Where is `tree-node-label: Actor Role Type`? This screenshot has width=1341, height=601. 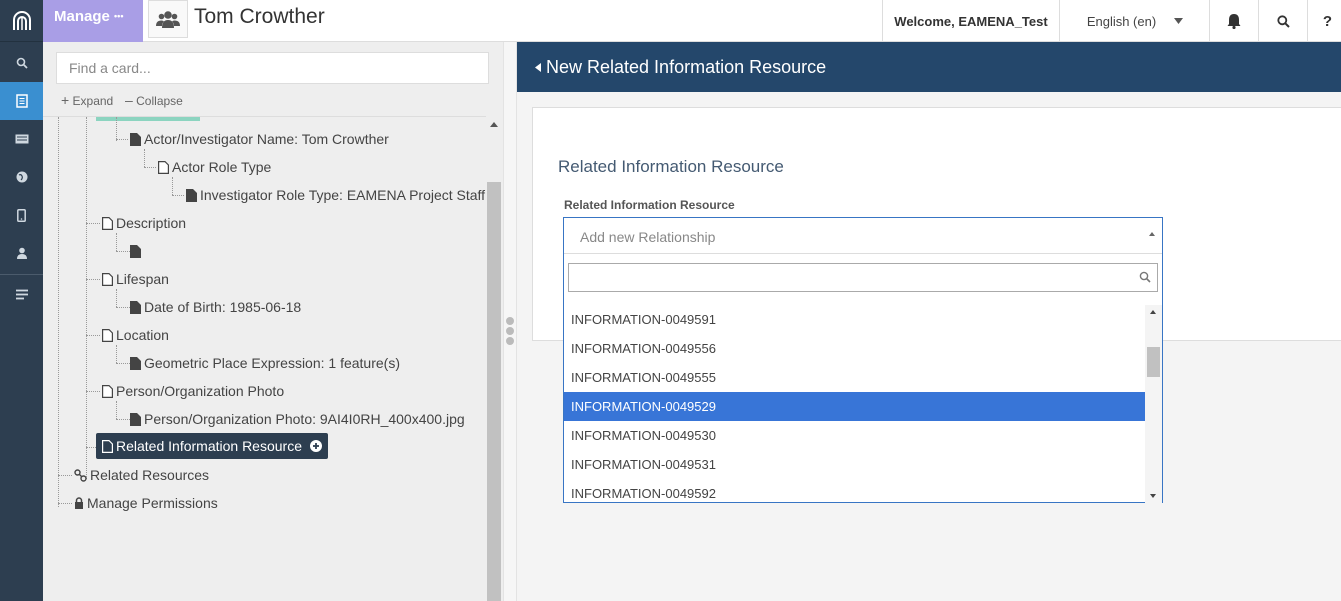 tree-node-label: Actor Role Type is located at coordinates (222, 167).